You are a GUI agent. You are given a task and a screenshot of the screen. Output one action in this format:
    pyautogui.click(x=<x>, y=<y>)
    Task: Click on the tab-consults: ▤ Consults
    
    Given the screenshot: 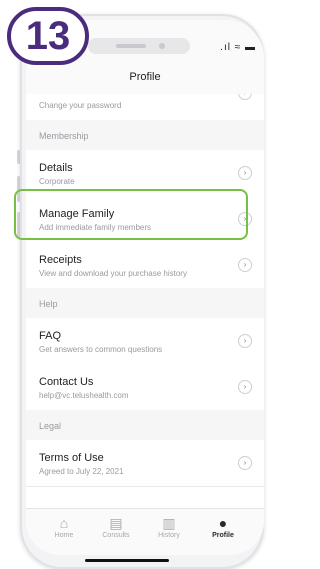 What is the action you would take?
    pyautogui.click(x=116, y=527)
    